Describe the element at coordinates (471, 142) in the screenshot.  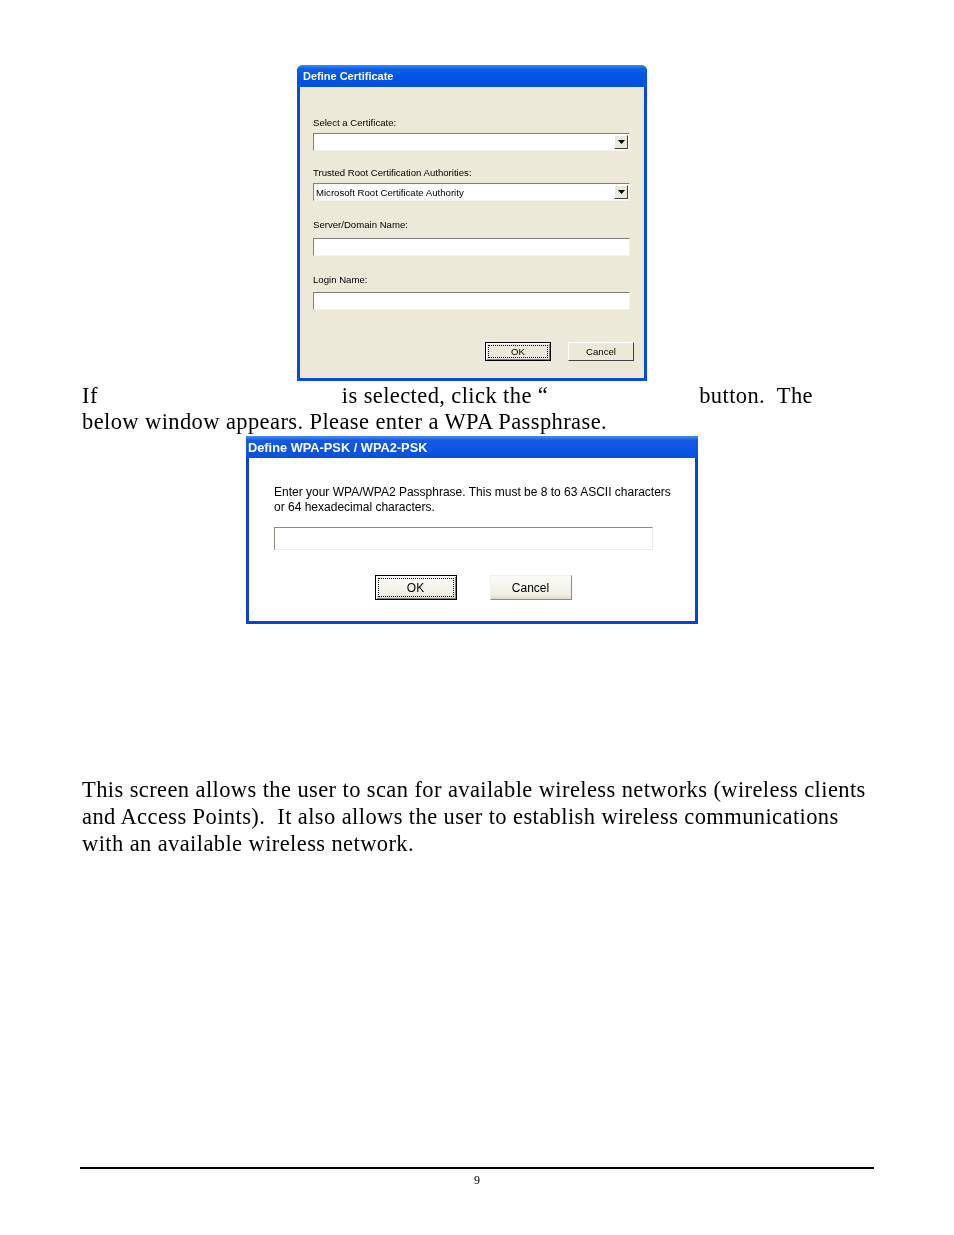
I see `dropdown-field` at that location.